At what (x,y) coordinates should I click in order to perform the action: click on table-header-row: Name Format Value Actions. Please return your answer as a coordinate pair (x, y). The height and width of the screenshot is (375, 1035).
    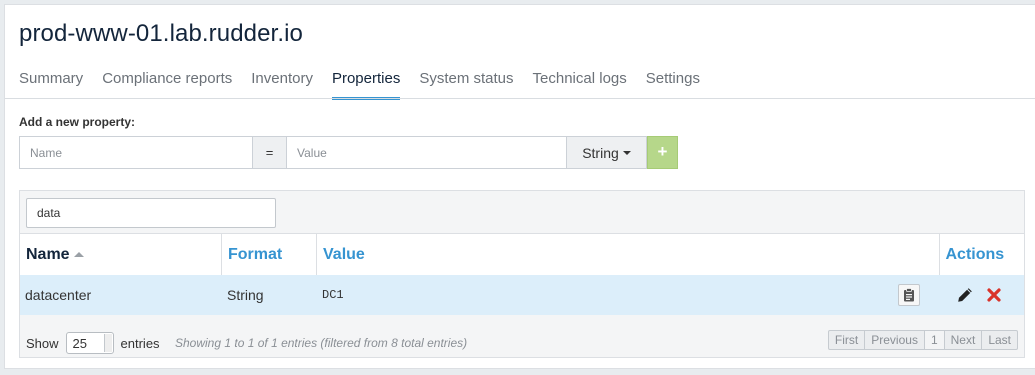
    Looking at the image, I should click on (522, 254).